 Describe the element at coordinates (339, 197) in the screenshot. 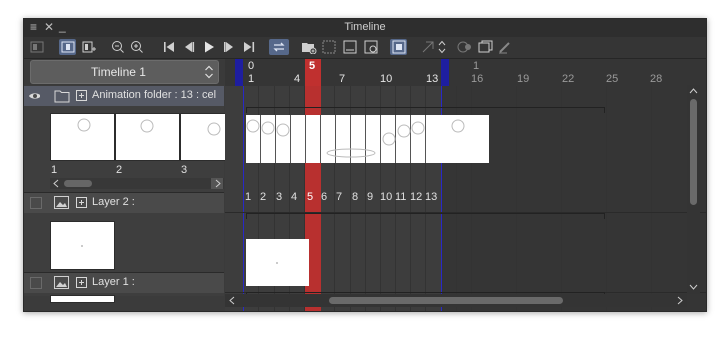

I see `frame-number: 7` at that location.